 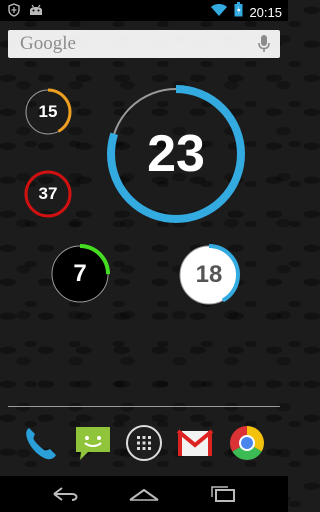 I want to click on dock-divider, so click(x=144, y=406).